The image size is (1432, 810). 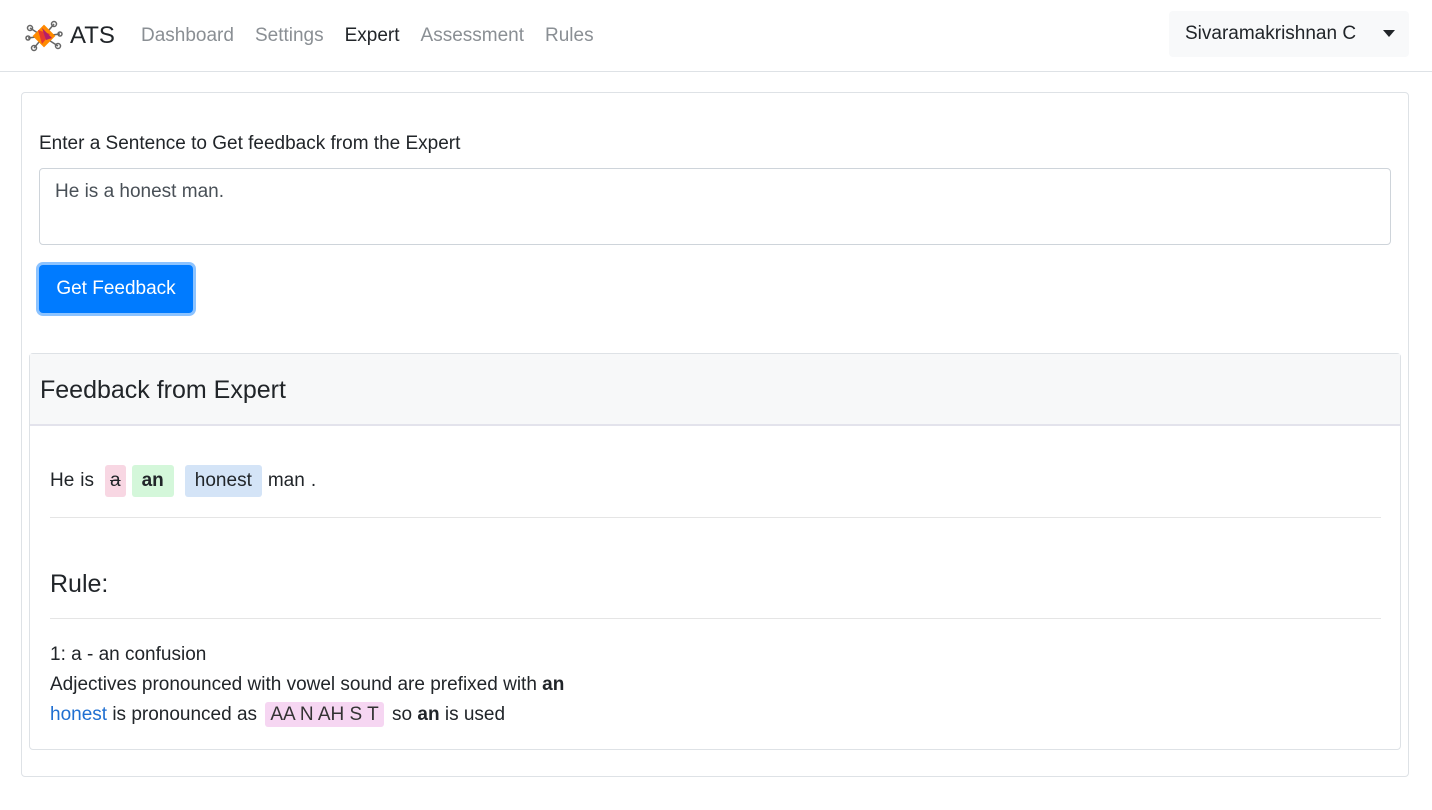 I want to click on token-punct: ., so click(x=313, y=480).